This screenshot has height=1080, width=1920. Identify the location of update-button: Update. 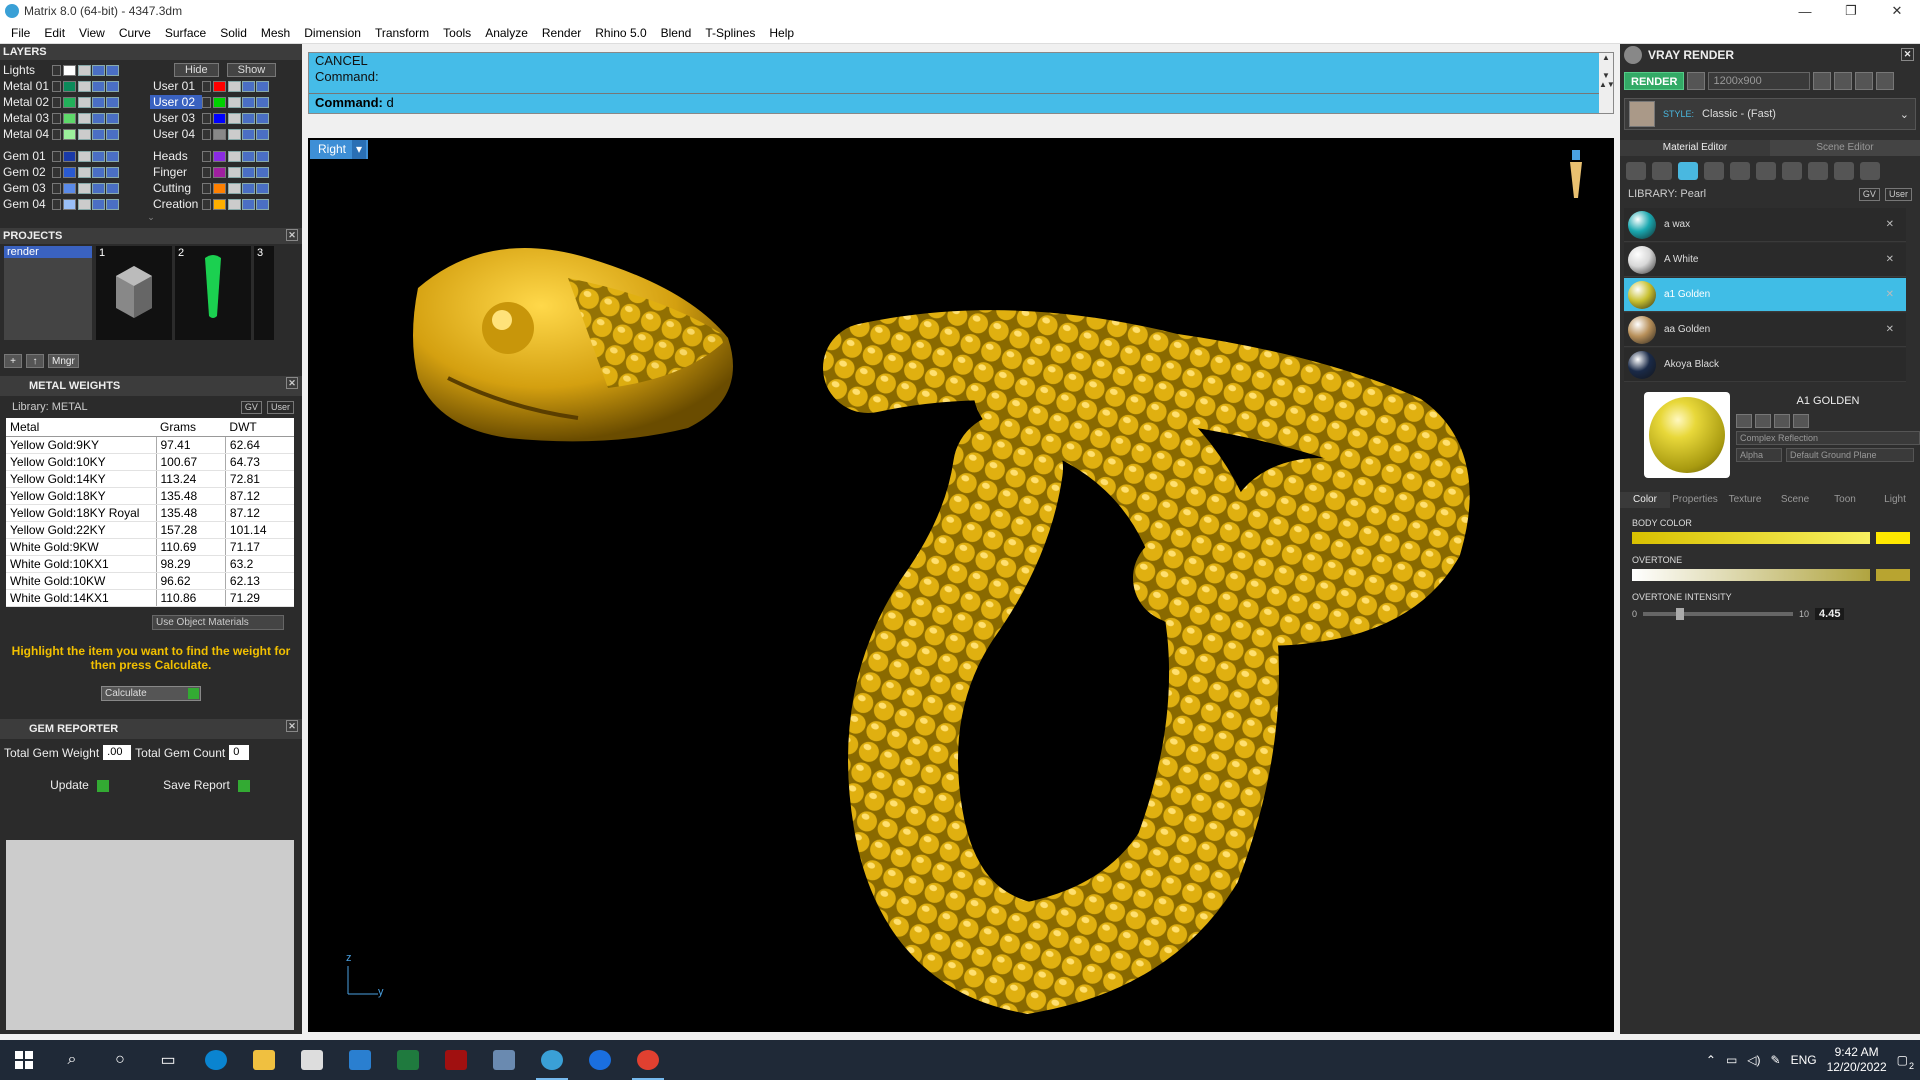
(80, 785).